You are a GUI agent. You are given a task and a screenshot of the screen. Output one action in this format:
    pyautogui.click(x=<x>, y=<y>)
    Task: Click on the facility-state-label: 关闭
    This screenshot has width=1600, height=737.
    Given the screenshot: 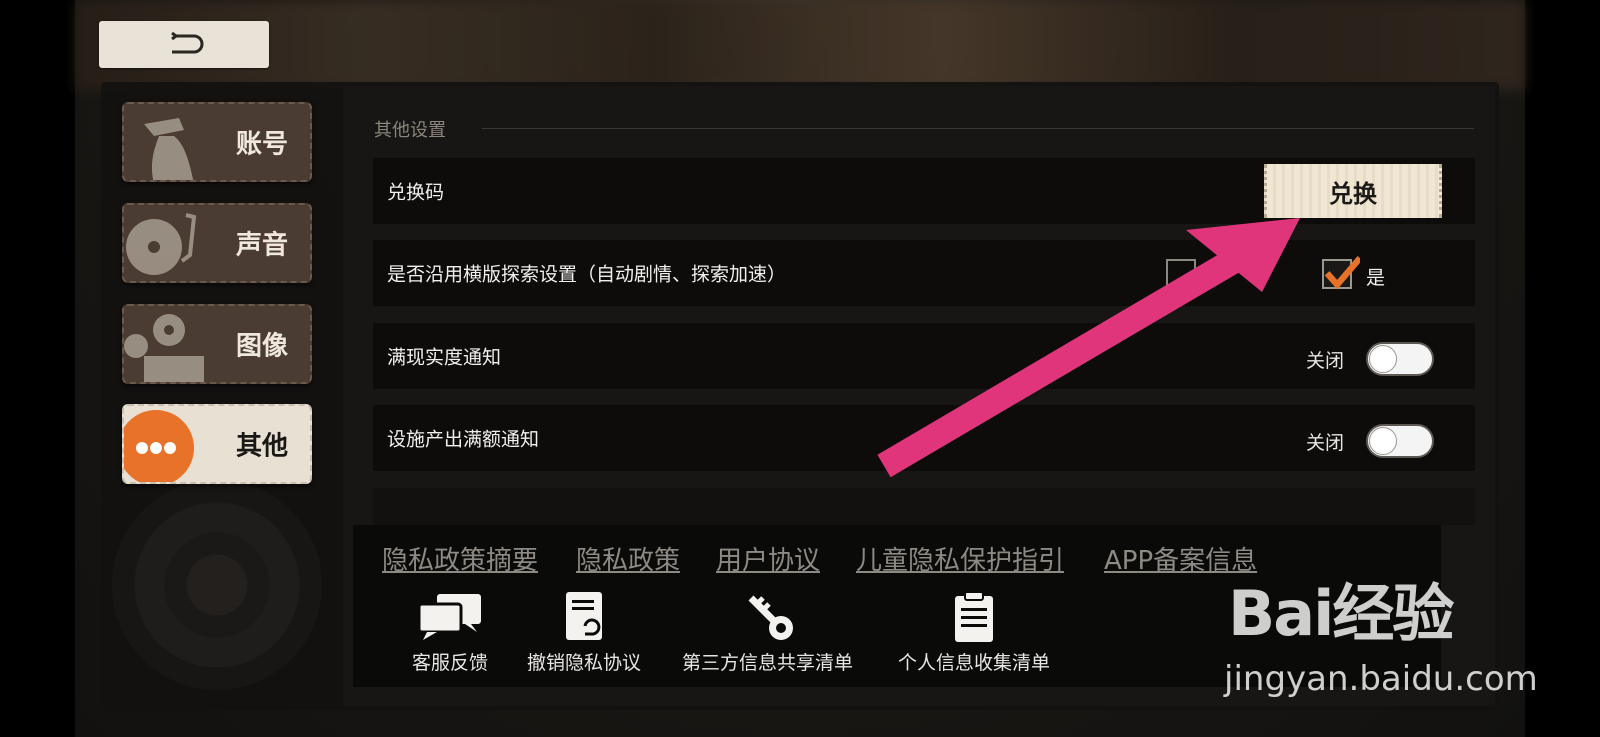 What is the action you would take?
    pyautogui.click(x=1325, y=443)
    